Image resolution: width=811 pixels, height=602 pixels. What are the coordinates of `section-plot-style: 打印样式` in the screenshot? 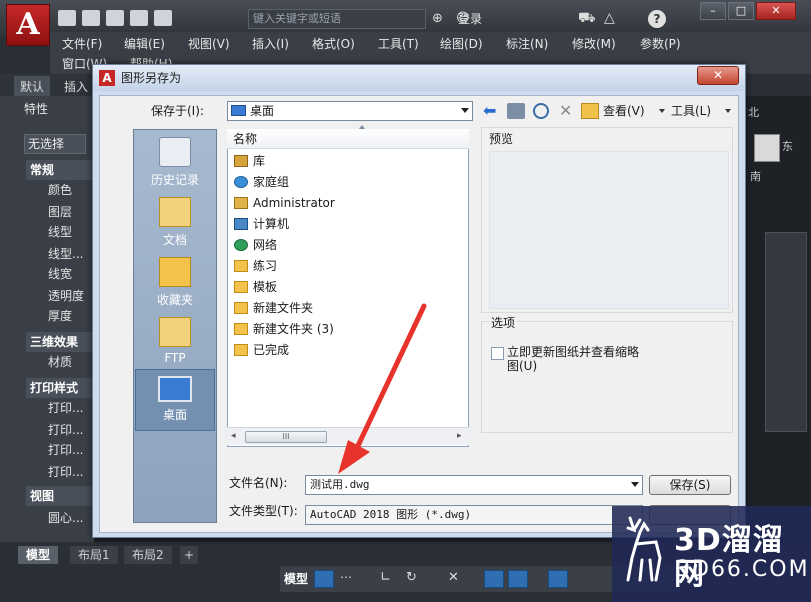 It's located at (59, 388).